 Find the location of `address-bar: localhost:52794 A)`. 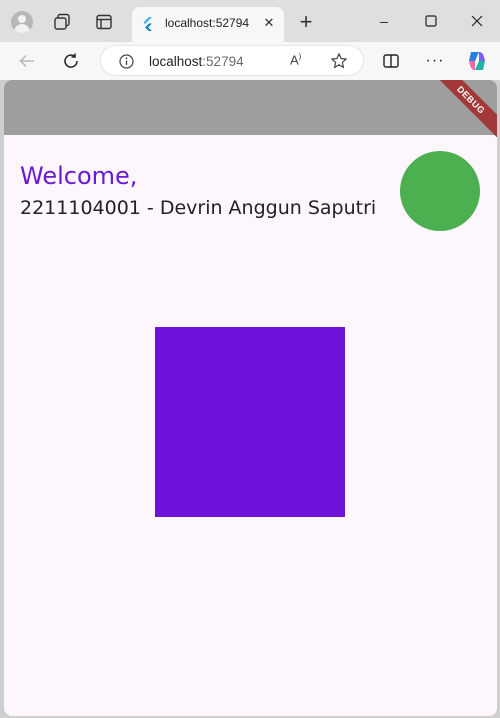

address-bar: localhost:52794 A) is located at coordinates (232, 60).